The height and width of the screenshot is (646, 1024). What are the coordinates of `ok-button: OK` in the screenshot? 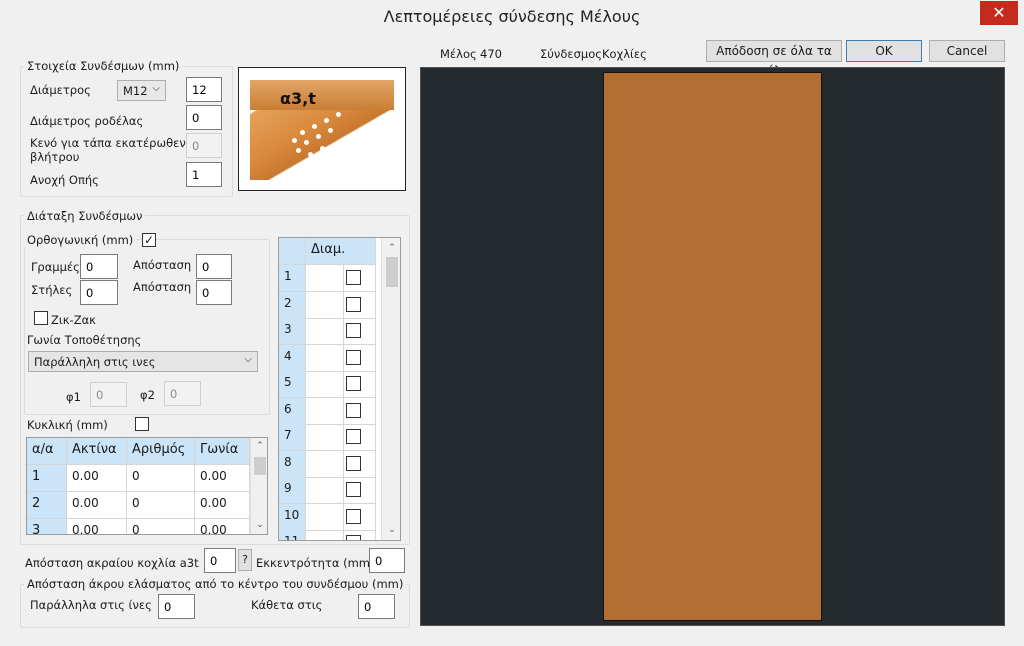 It's located at (884, 51).